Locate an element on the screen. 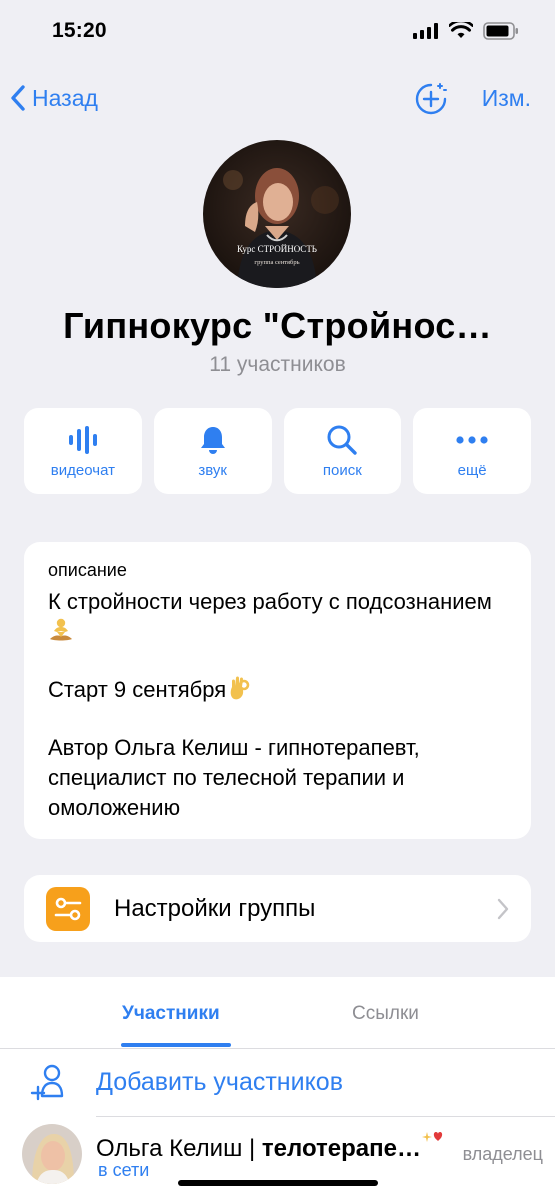  sound-button: звук is located at coordinates (212, 451).